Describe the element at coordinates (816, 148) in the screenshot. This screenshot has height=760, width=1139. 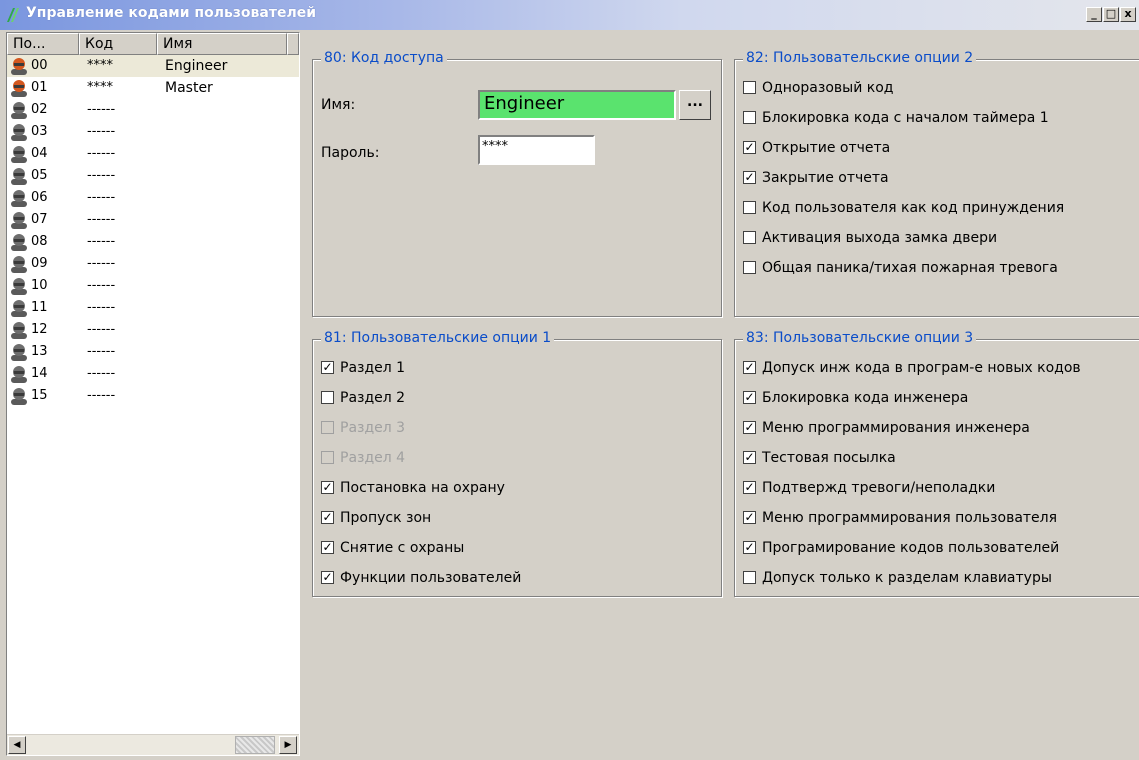
I see `option-checkbox: ✓ Открытие отчета` at that location.